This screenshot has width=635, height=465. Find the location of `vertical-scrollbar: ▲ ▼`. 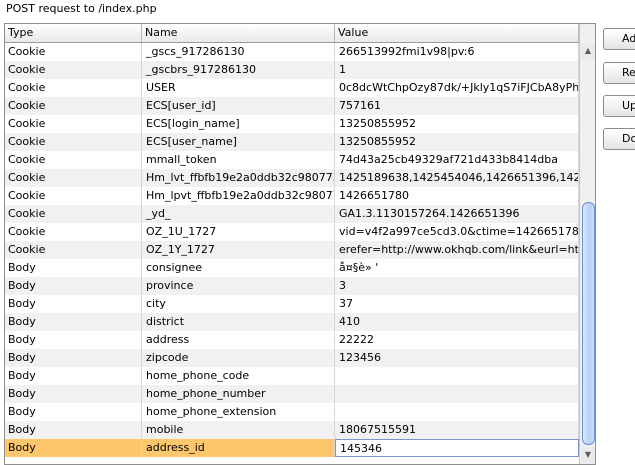

vertical-scrollbar: ▲ ▼ is located at coordinates (587, 244).